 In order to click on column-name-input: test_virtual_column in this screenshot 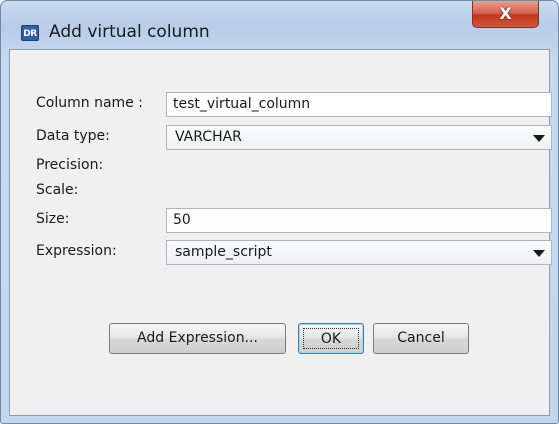, I will do `click(359, 104)`.